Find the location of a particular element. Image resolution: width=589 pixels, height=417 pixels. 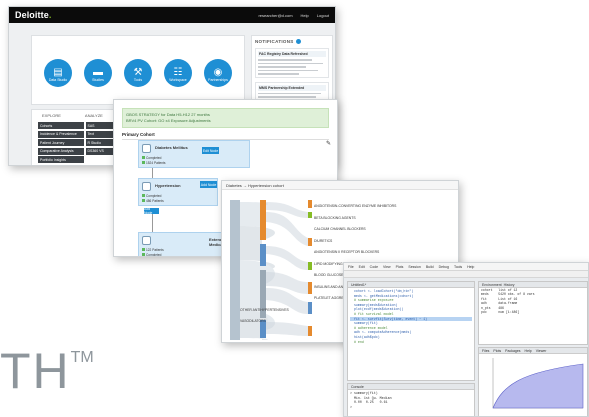

menu-item: DS360 VS is located at coordinates (100, 151).